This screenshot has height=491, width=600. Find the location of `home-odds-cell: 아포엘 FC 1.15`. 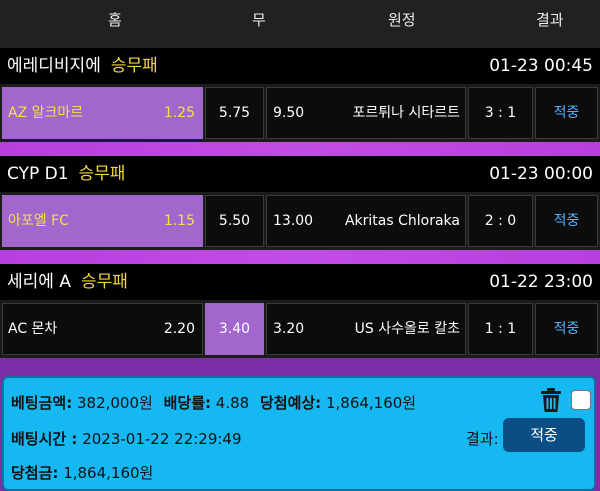

home-odds-cell: 아포엘 FC 1.15 is located at coordinates (102, 221).